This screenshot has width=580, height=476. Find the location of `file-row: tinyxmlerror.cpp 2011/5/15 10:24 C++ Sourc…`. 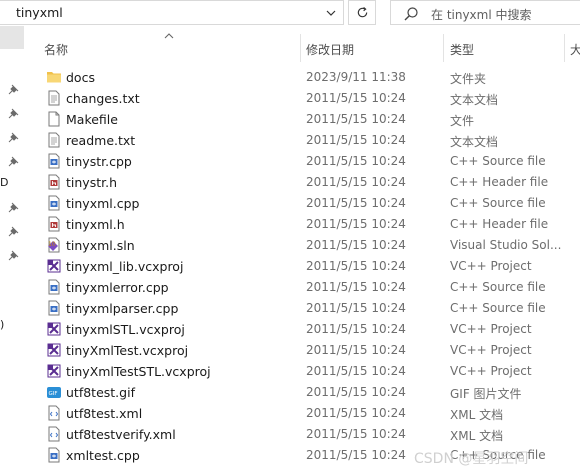

file-row: tinyxmlerror.cpp 2011/5/15 10:24 C++ Sourc… is located at coordinates (302, 287).